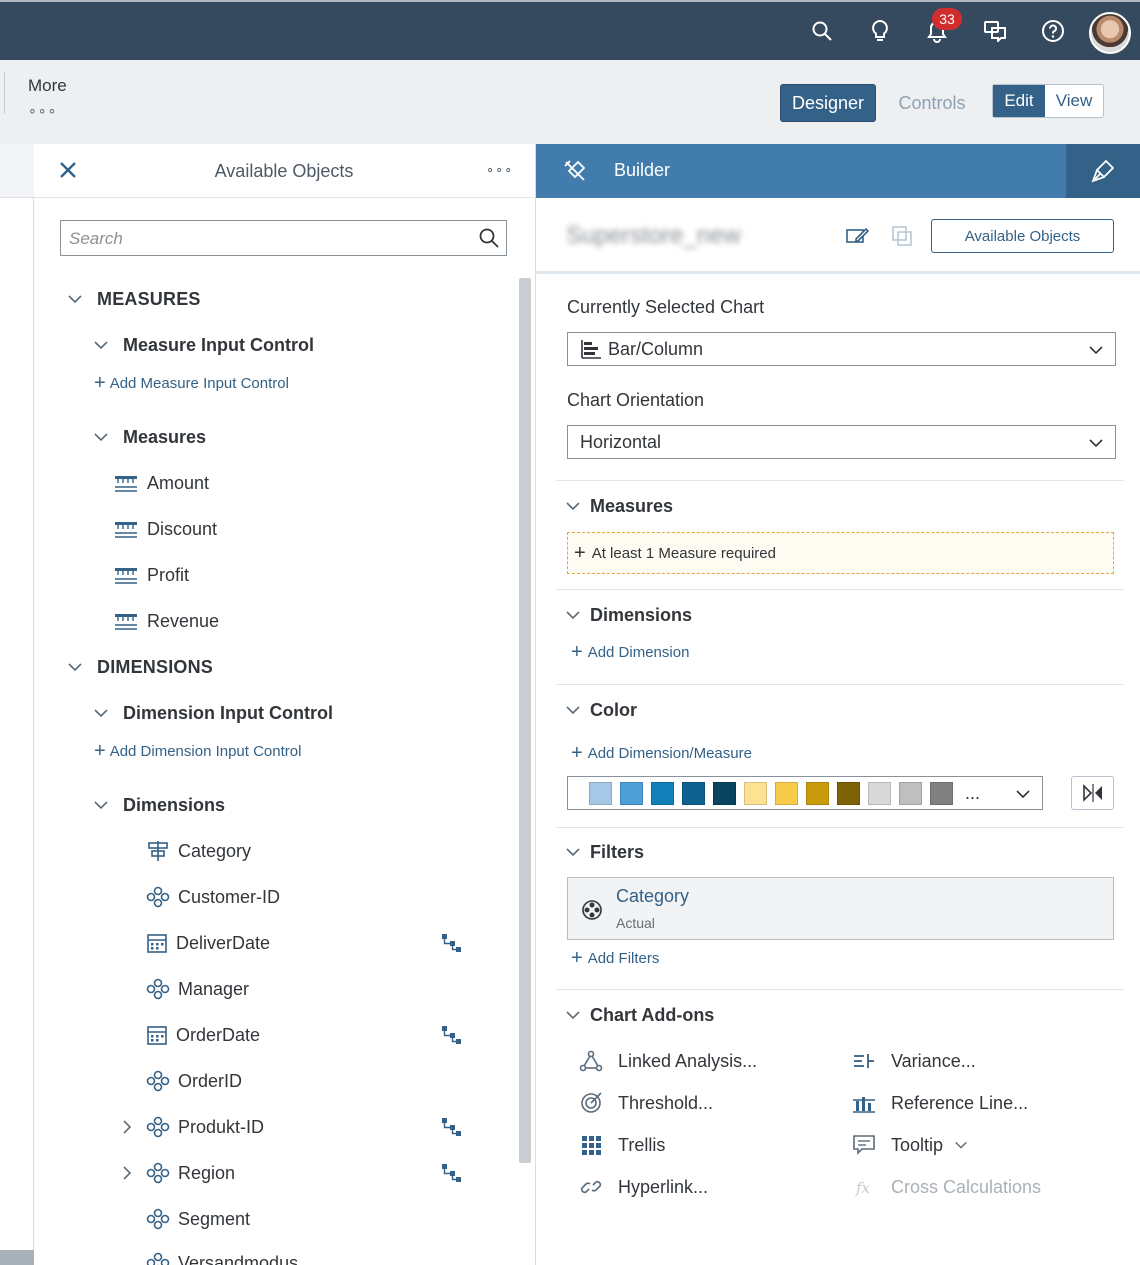 The width and height of the screenshot is (1140, 1265). Describe the element at coordinates (1103, 171) in the screenshot. I see `styling-tab` at that location.